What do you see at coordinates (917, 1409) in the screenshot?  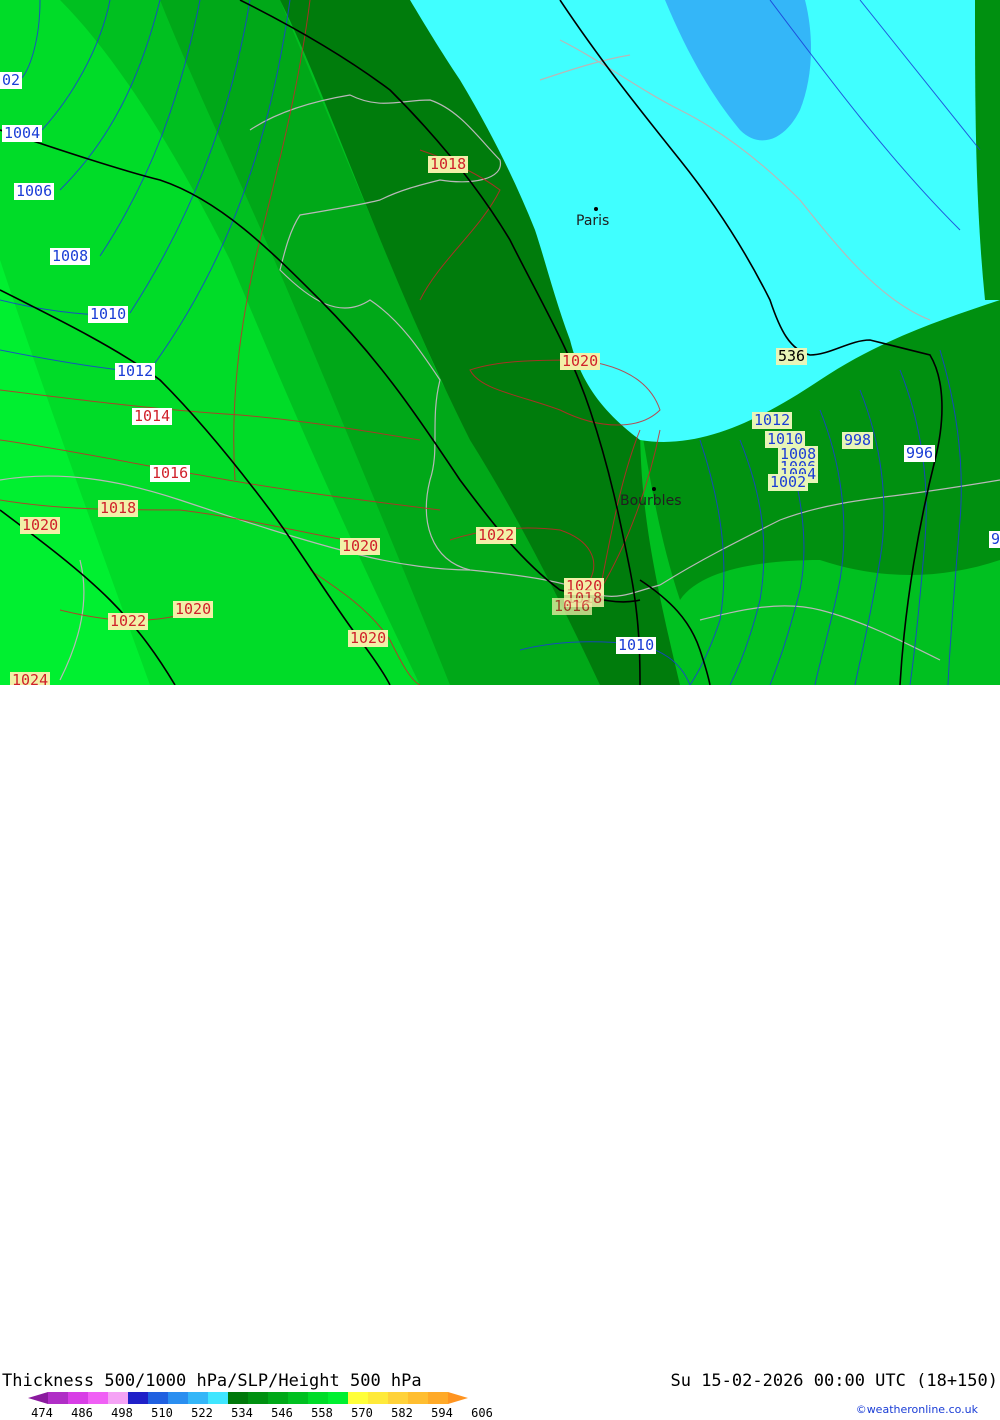 I see `credit-link: ©weatheronline.co.uk` at bounding box center [917, 1409].